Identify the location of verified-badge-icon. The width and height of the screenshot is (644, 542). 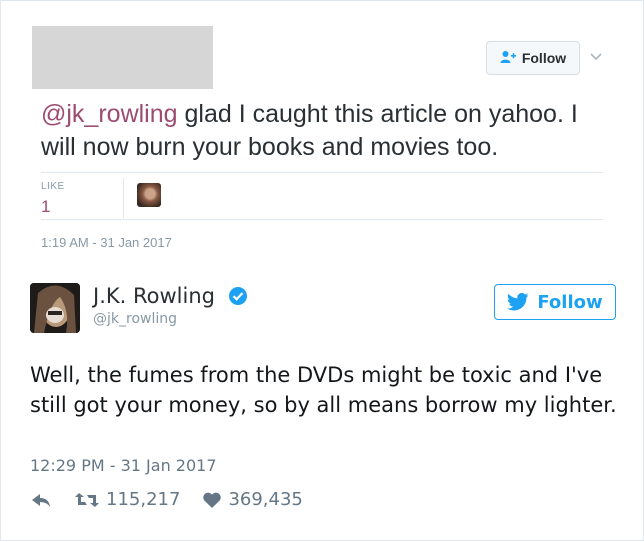
(238, 296).